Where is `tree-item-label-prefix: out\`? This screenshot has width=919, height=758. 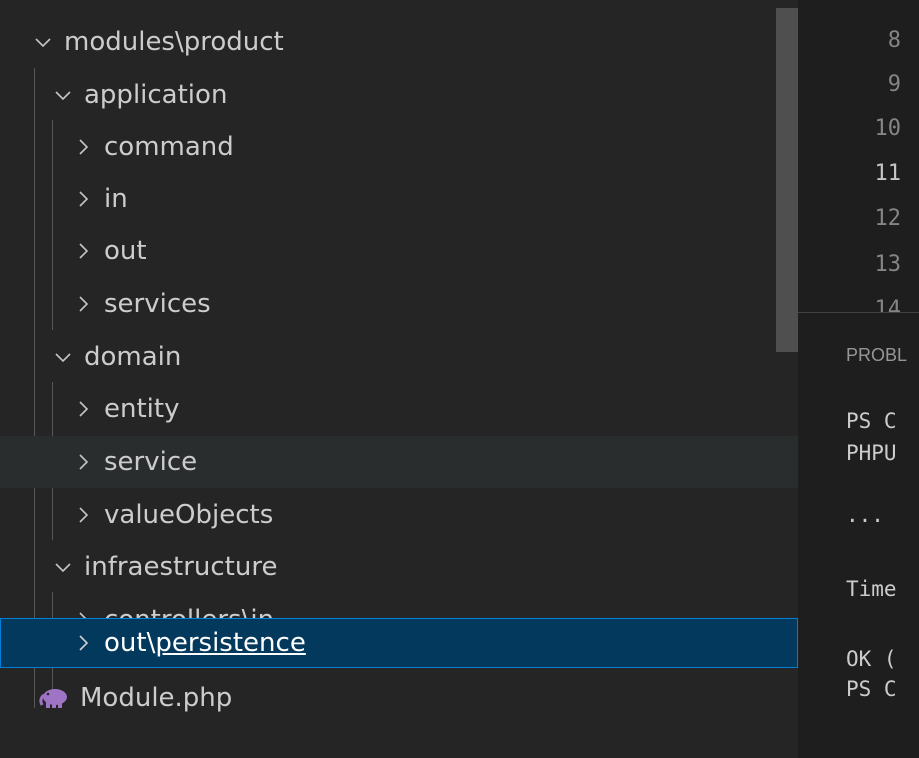
tree-item-label-prefix: out\ is located at coordinates (130, 643).